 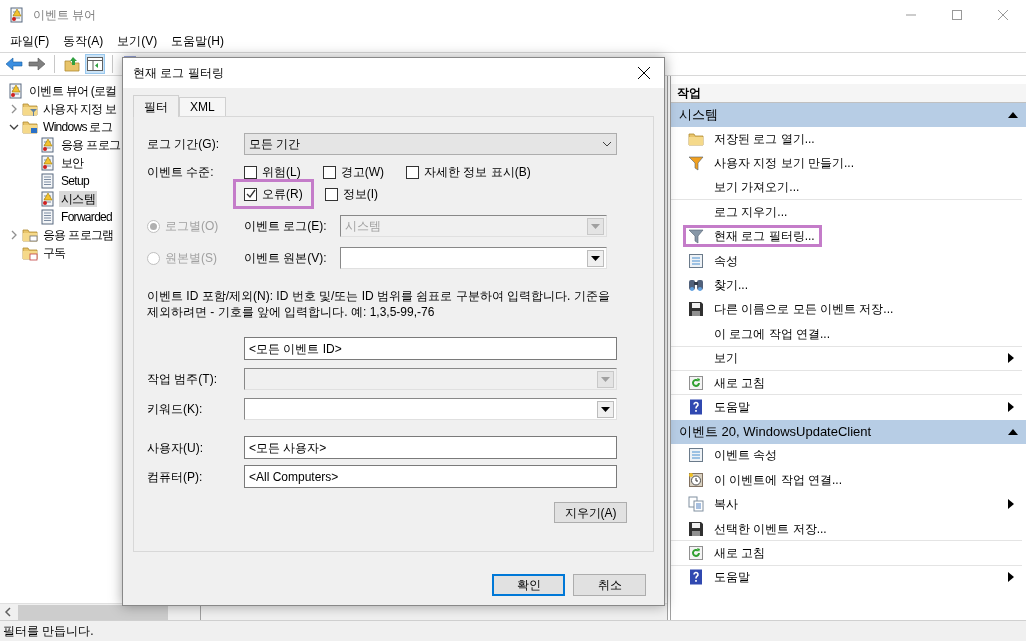 What do you see at coordinates (182, 379) in the screenshot?
I see `field-label: 작업 범주(T):` at bounding box center [182, 379].